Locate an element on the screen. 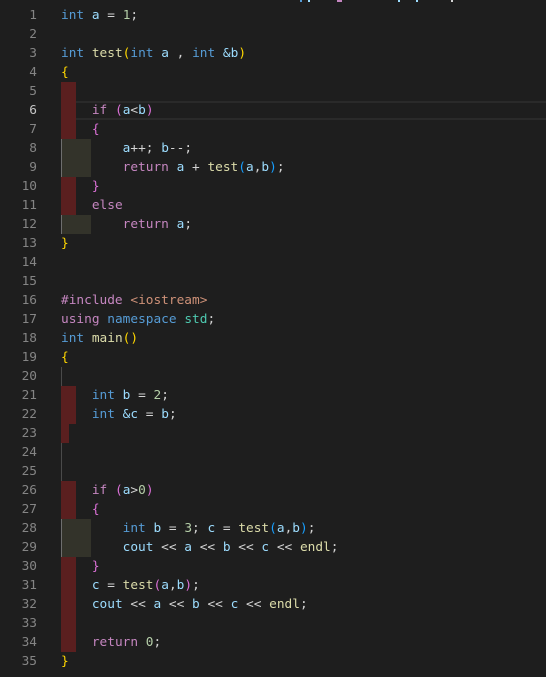 This screenshot has width=546, height=677. code-line: 5 is located at coordinates (273, 91).